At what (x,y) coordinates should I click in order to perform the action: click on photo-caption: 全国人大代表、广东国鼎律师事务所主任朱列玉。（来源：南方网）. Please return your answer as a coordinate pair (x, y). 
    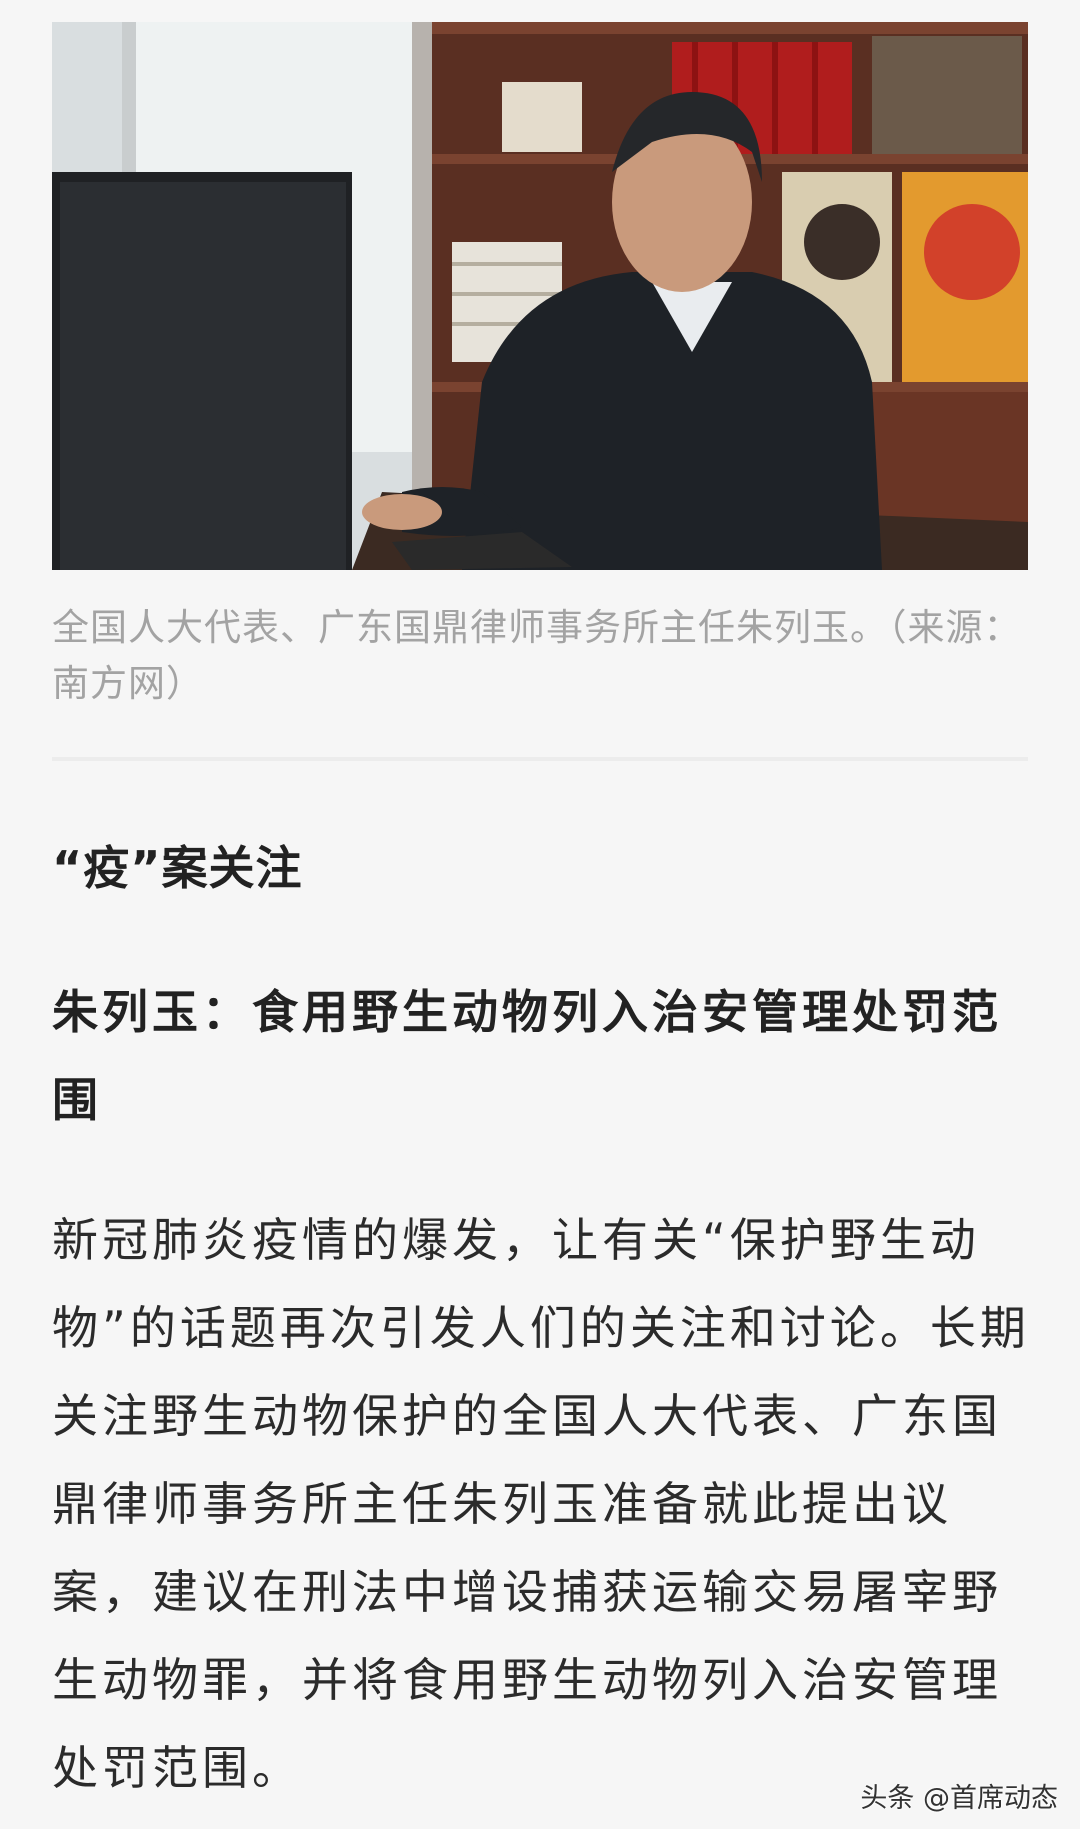
    Looking at the image, I should click on (537, 655).